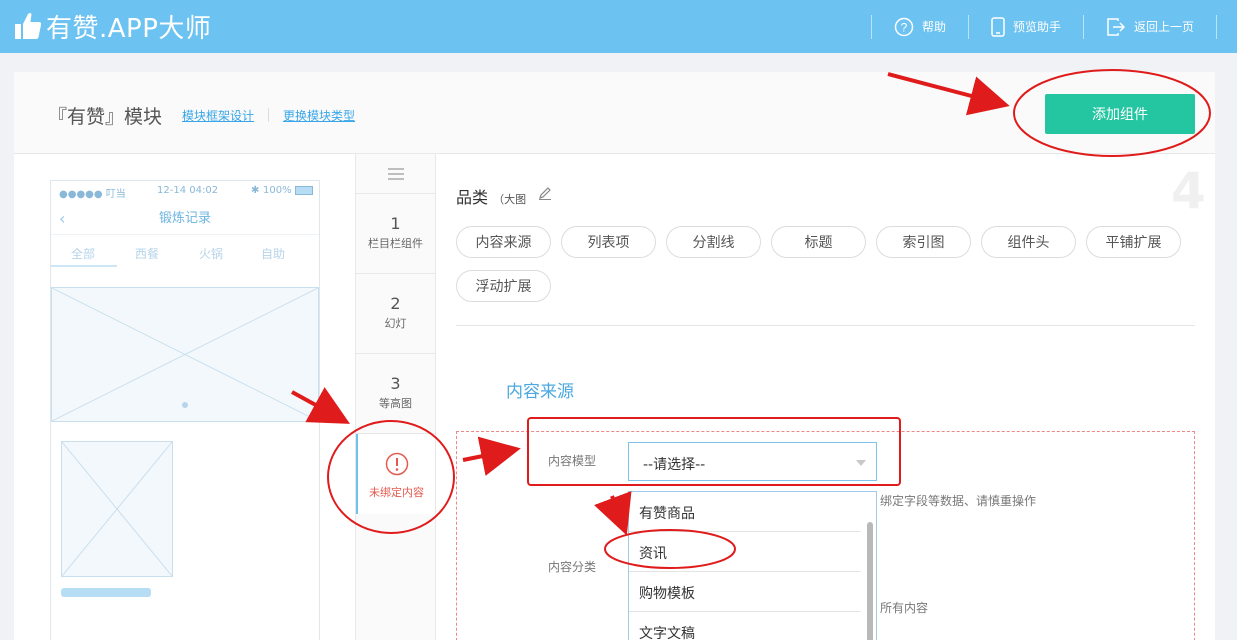 The height and width of the screenshot is (640, 1237). What do you see at coordinates (491, 196) in the screenshot?
I see `category-title: 品类 （大图` at bounding box center [491, 196].